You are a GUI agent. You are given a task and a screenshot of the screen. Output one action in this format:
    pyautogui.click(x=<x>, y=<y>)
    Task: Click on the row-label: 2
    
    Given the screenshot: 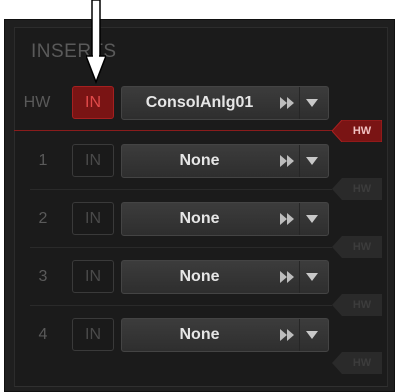 What is the action you would take?
    pyautogui.click(x=43, y=218)
    